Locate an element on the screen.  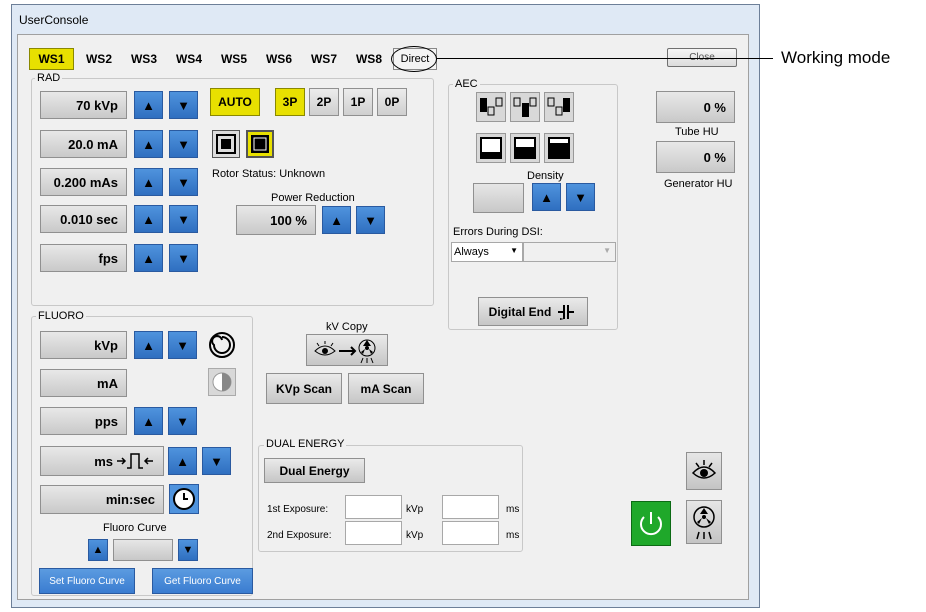
focus-large-button is located at coordinates (260, 144).